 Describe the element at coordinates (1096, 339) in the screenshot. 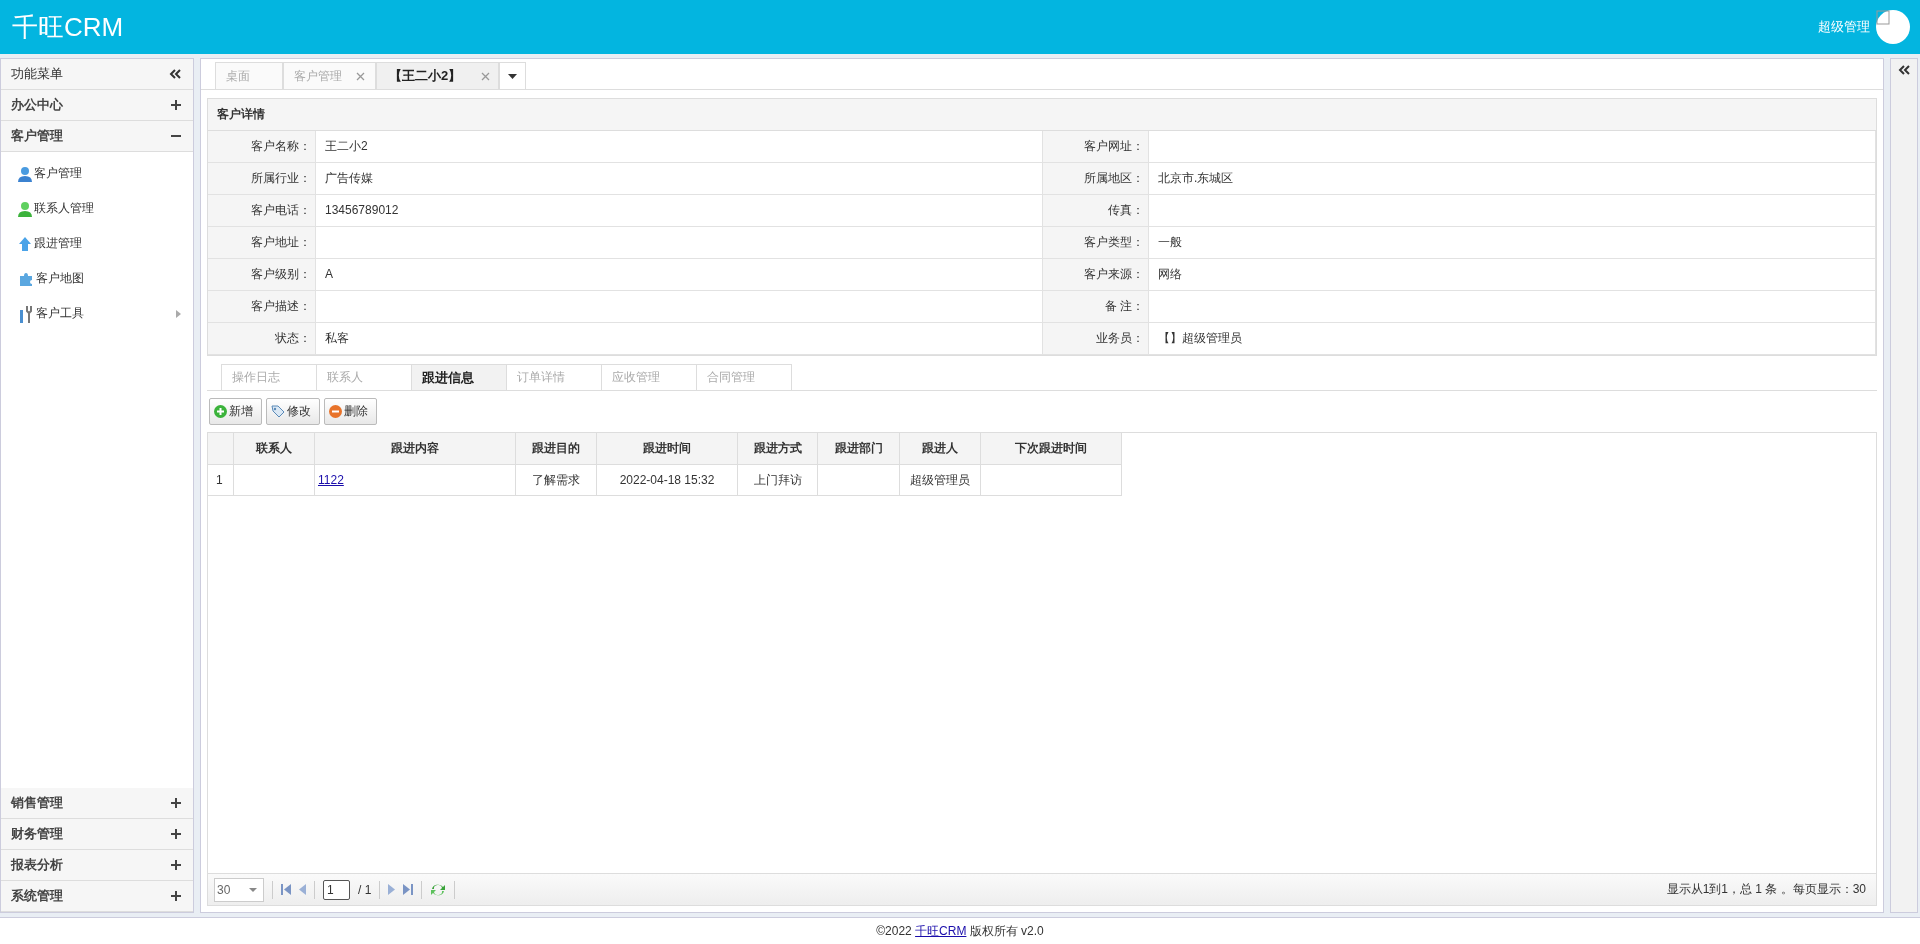

I see `field-label: 业务员：` at that location.